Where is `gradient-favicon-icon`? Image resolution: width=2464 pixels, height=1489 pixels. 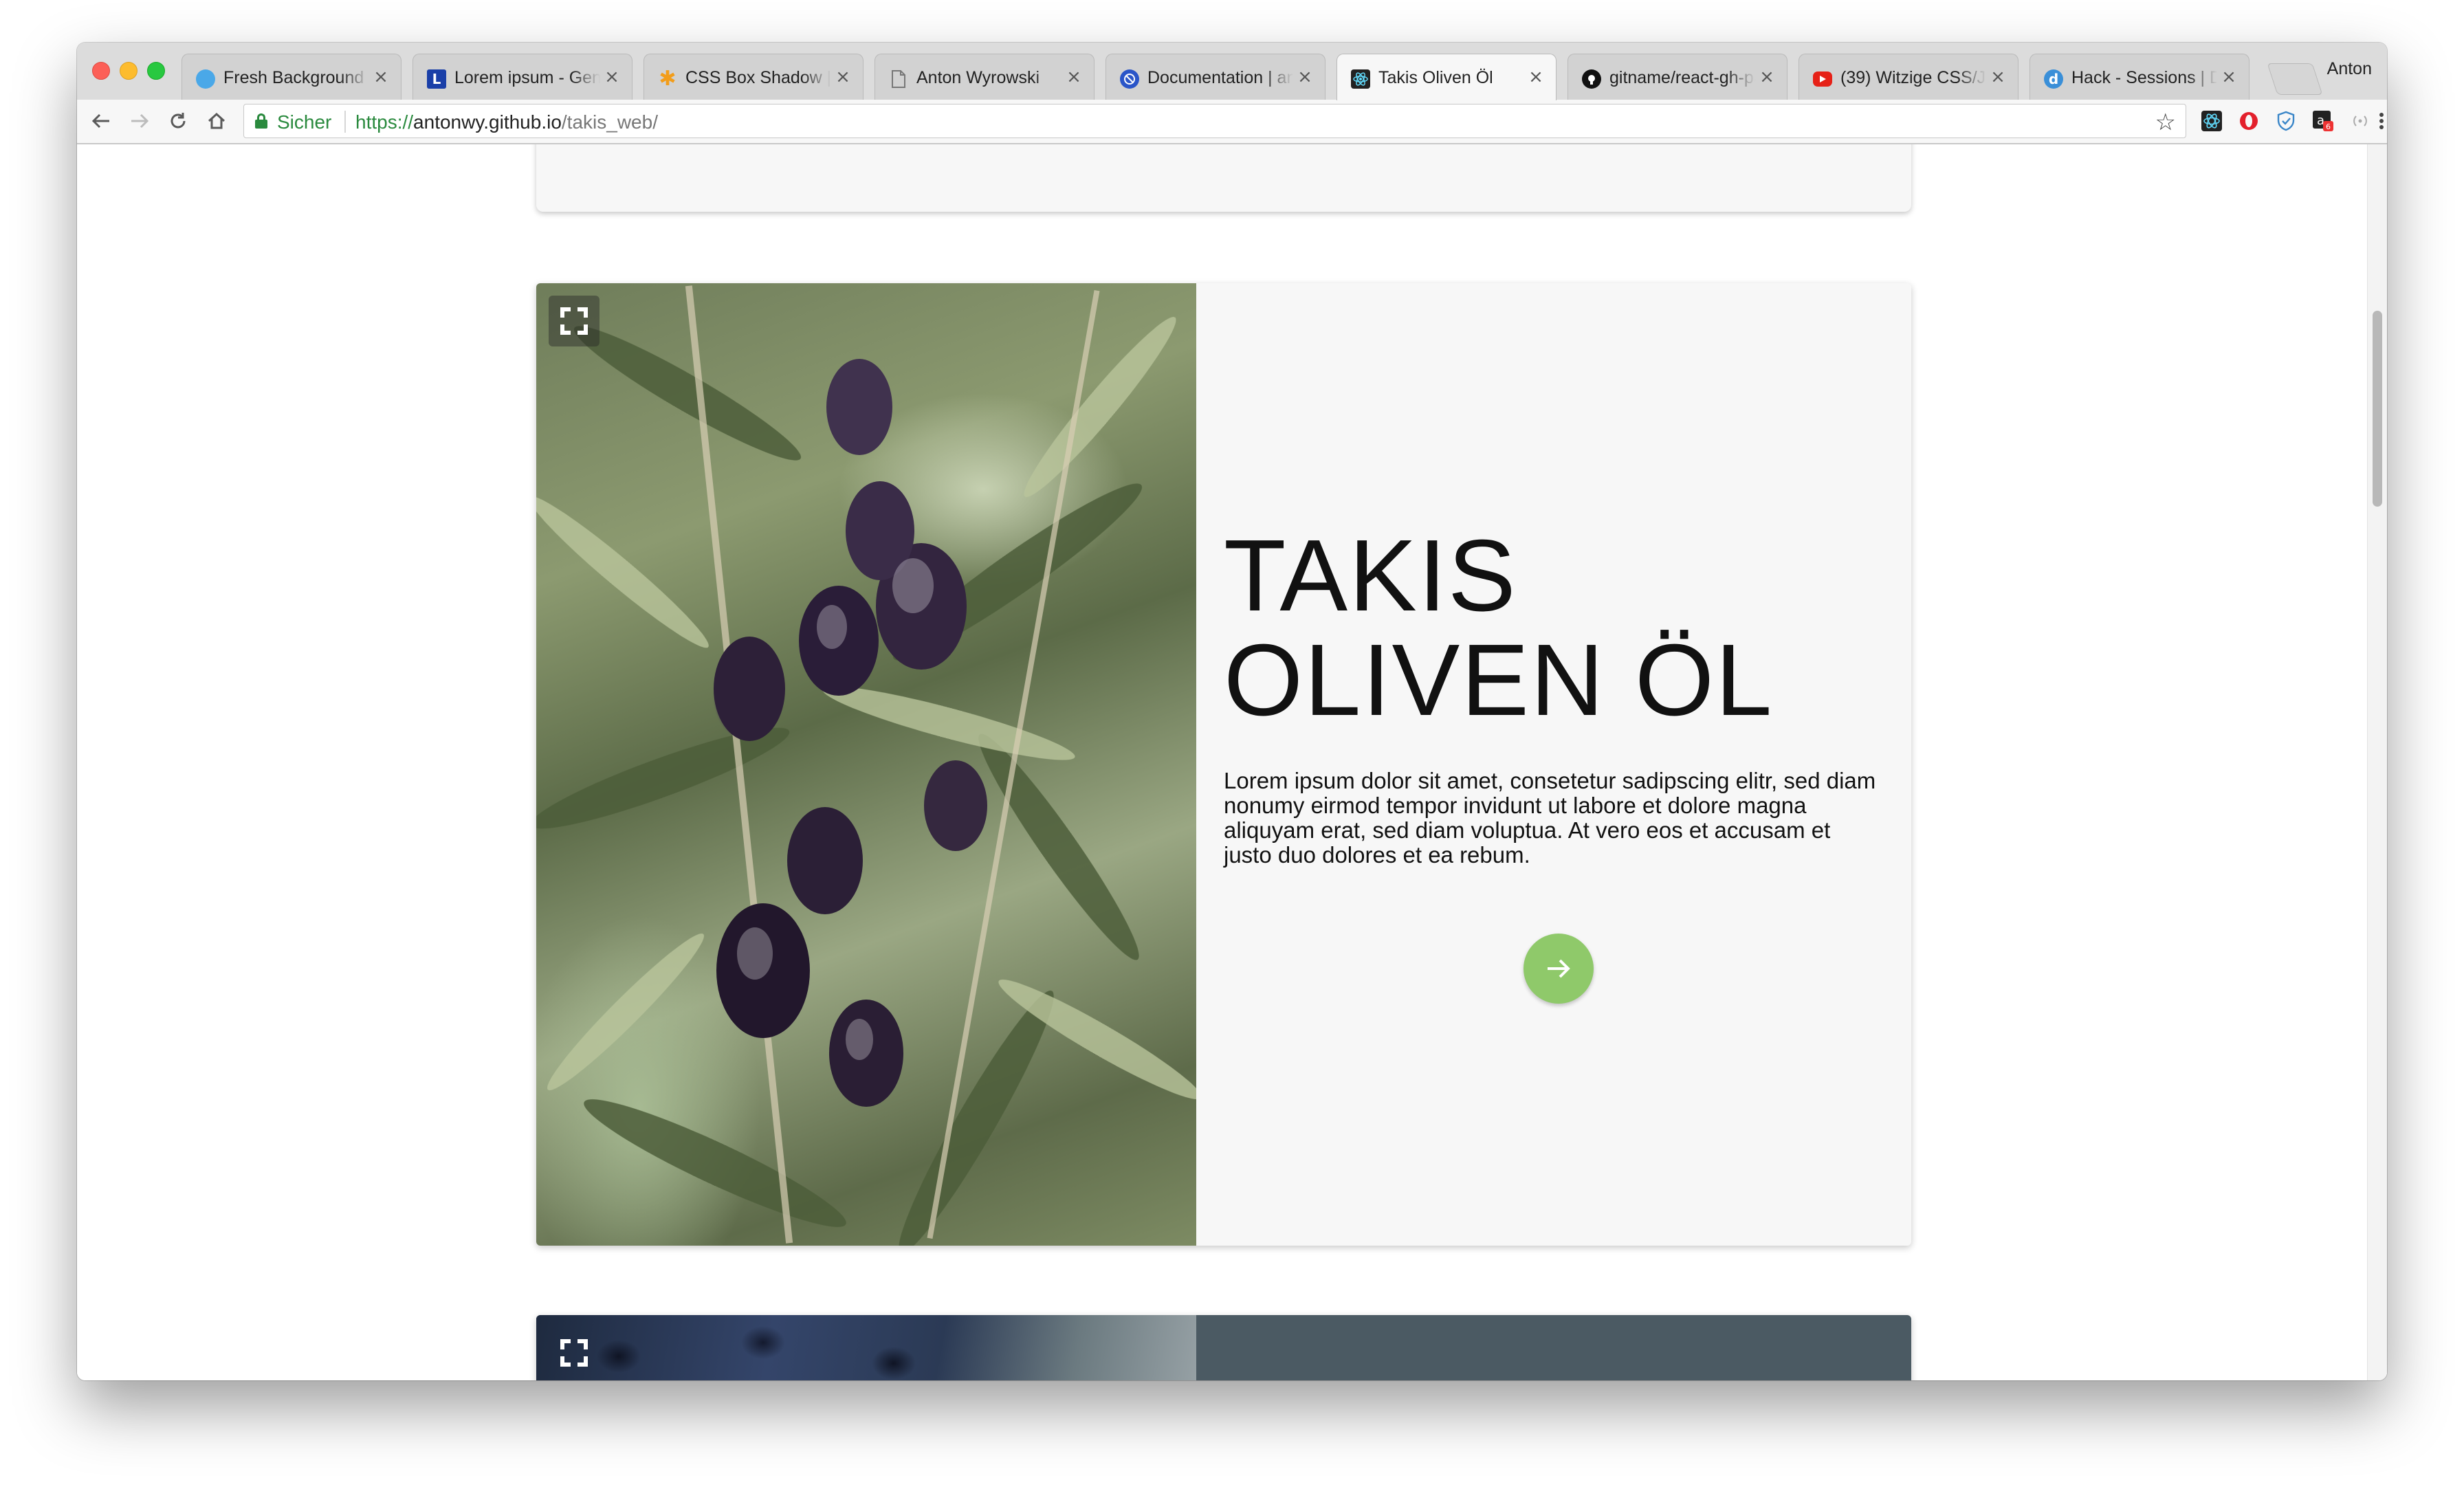 gradient-favicon-icon is located at coordinates (206, 79).